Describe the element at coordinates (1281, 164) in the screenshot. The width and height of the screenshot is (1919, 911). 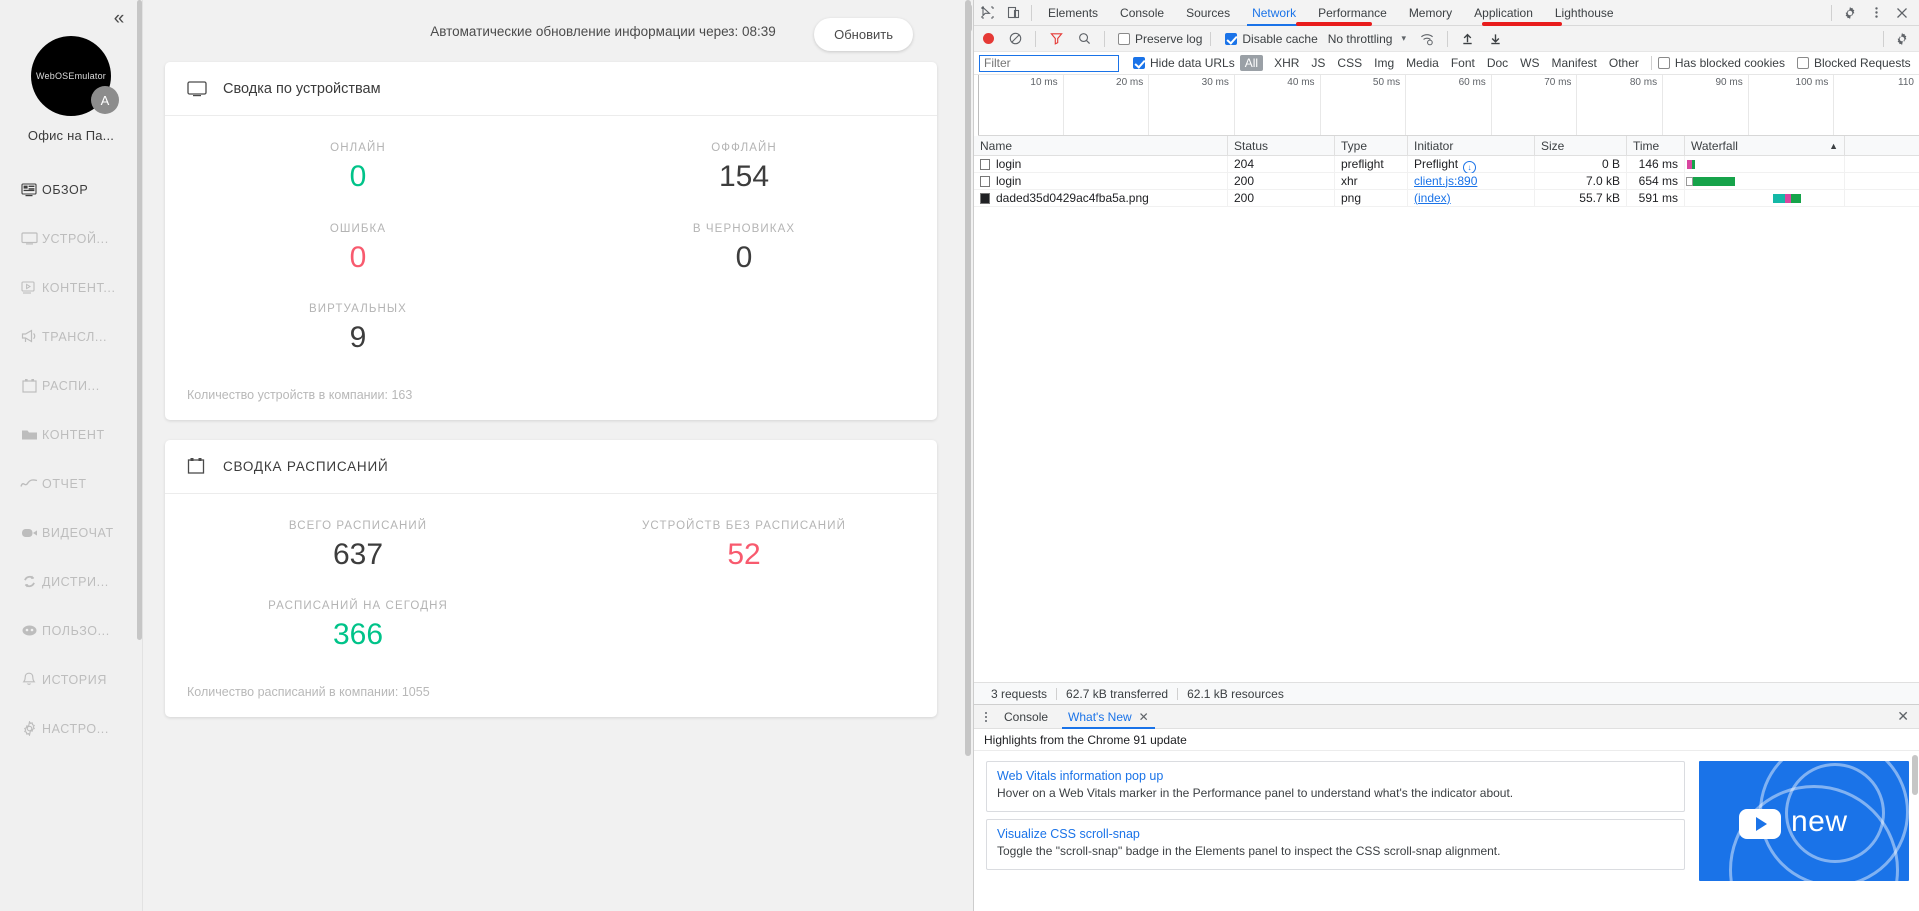
I see `cell-status: 204` at that location.